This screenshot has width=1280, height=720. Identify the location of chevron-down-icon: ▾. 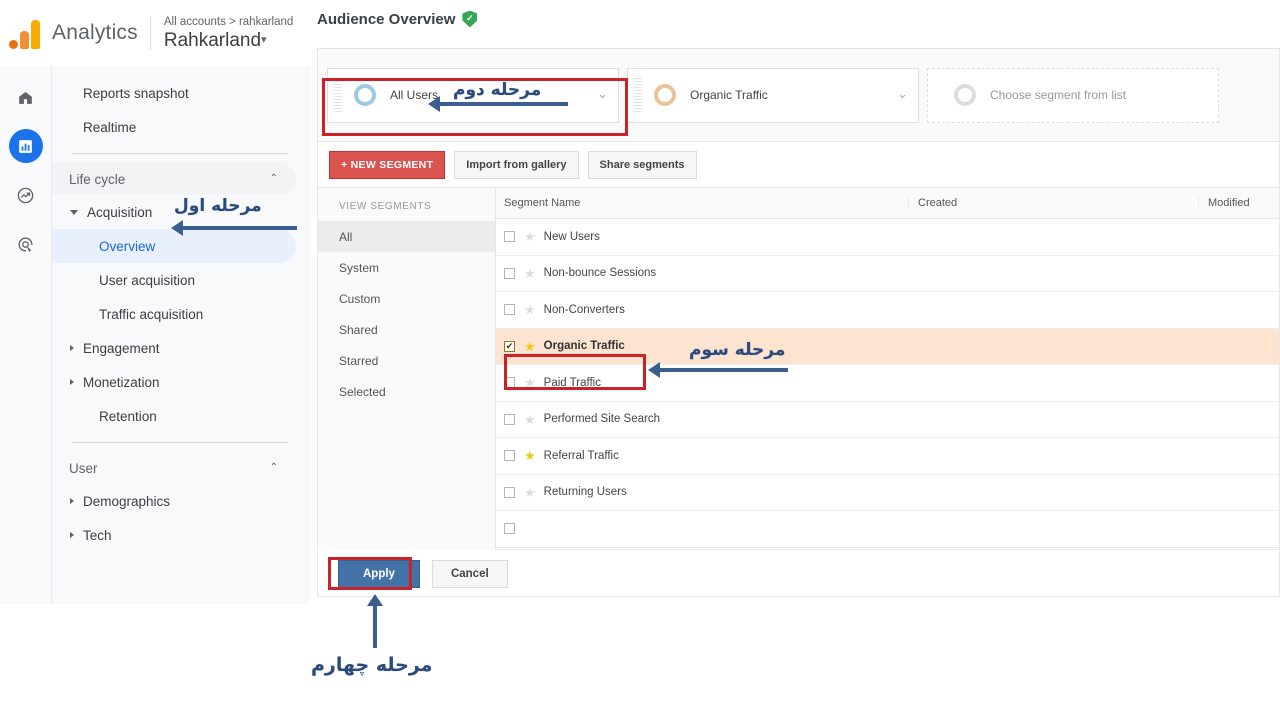
(264, 40).